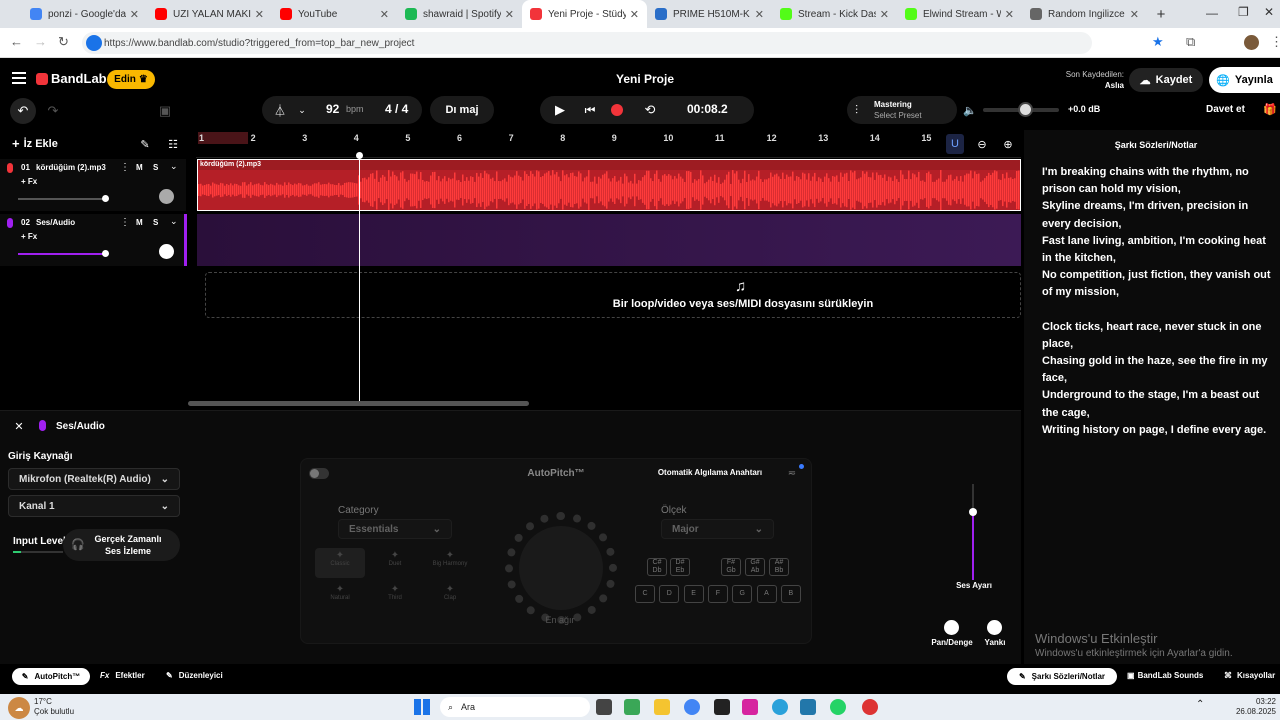  What do you see at coordinates (693, 594) in the screenshot?
I see `scale-key-natural: E` at bounding box center [693, 594].